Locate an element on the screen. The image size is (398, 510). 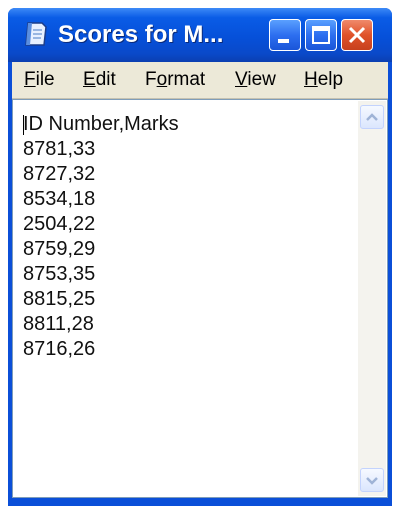
notepad-icon is located at coordinates (36, 34).